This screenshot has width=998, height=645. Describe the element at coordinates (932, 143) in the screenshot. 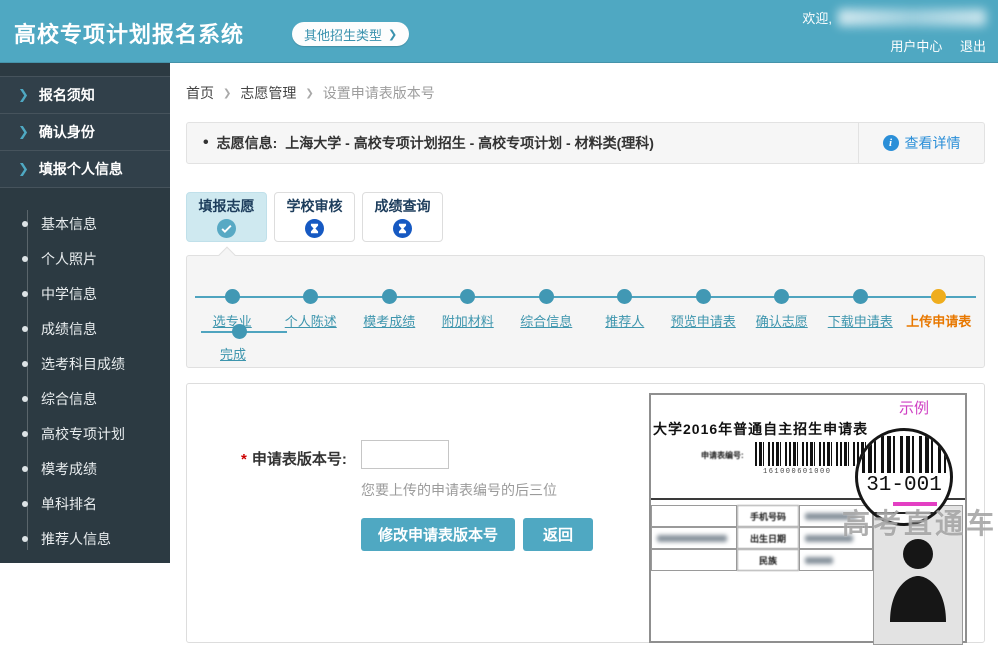

I see `view-details-label: 查看详情` at that location.